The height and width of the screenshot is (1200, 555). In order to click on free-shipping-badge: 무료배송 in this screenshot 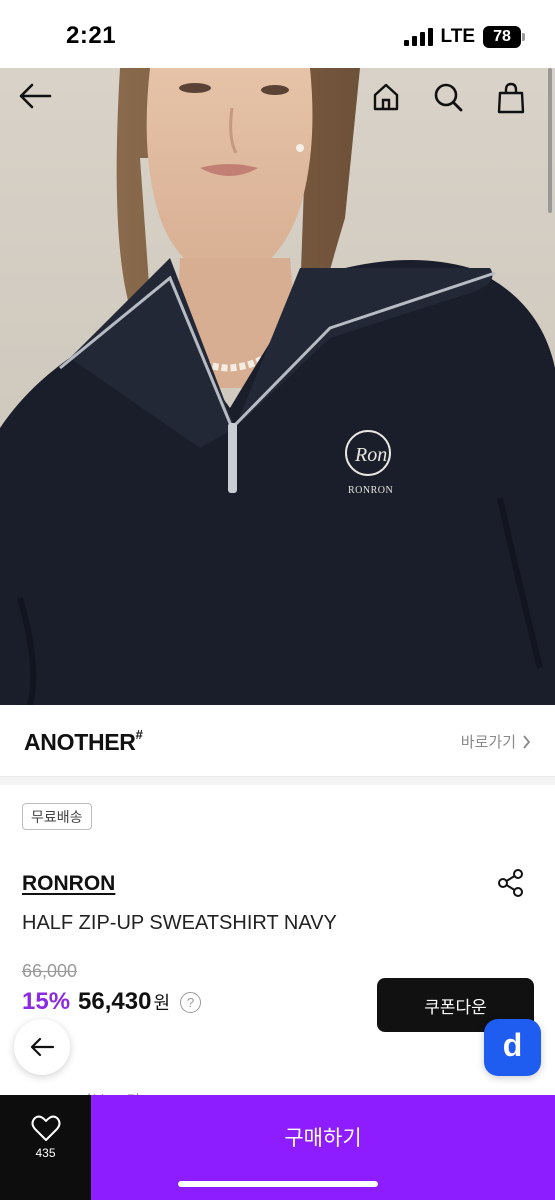, I will do `click(57, 816)`.